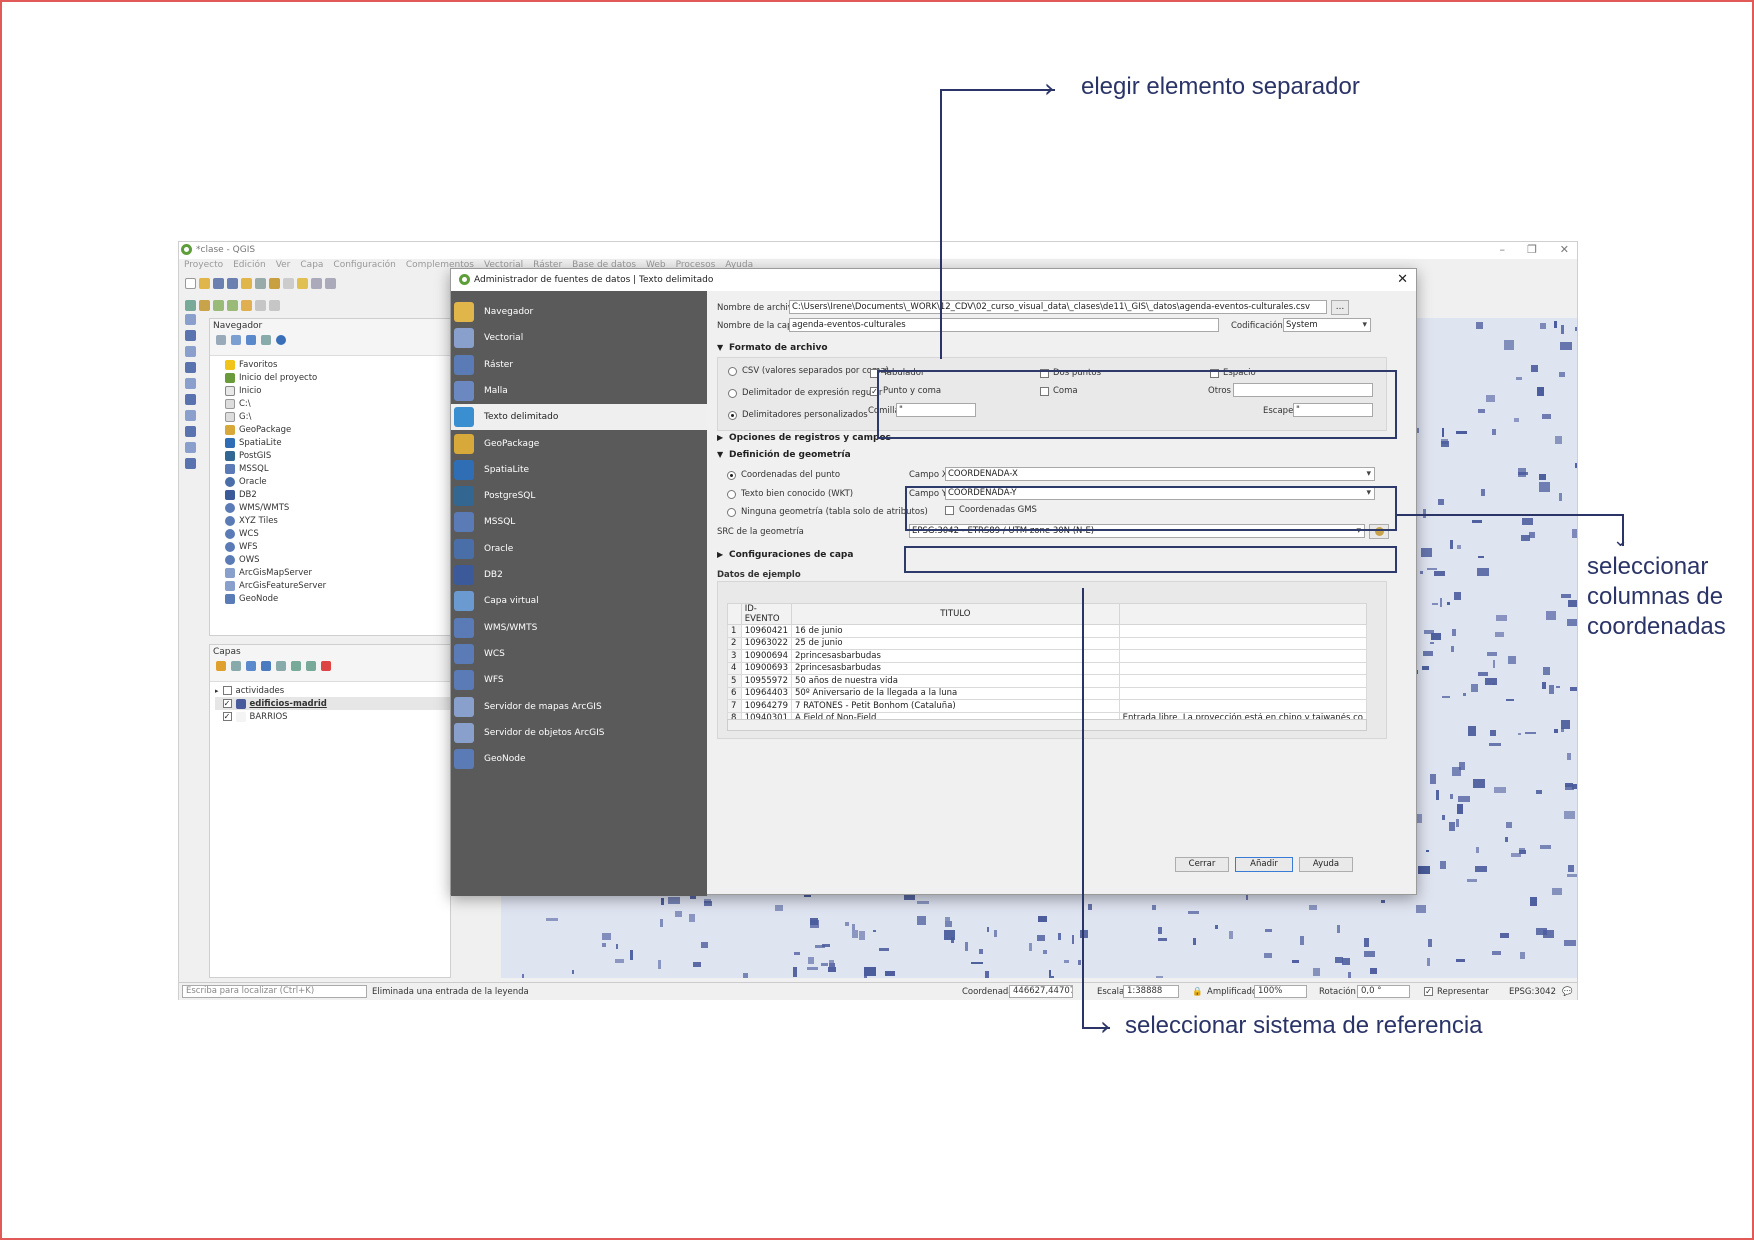 The image size is (1754, 1240). Describe the element at coordinates (190, 367) in the screenshot. I see `move-feature-icon` at that location.